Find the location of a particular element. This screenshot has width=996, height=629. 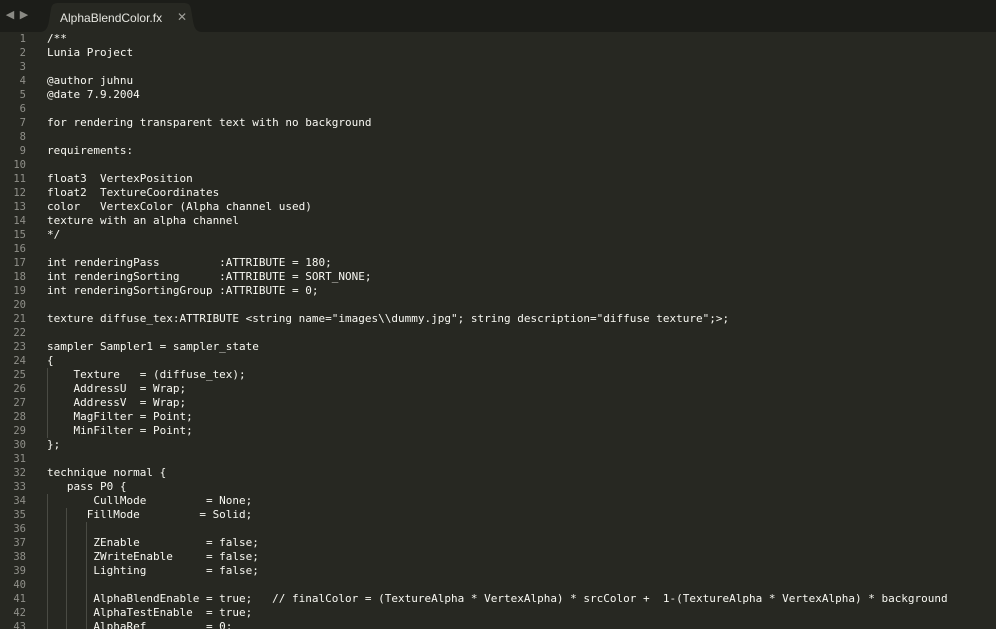

code-line: Lunia Project is located at coordinates (521, 53).